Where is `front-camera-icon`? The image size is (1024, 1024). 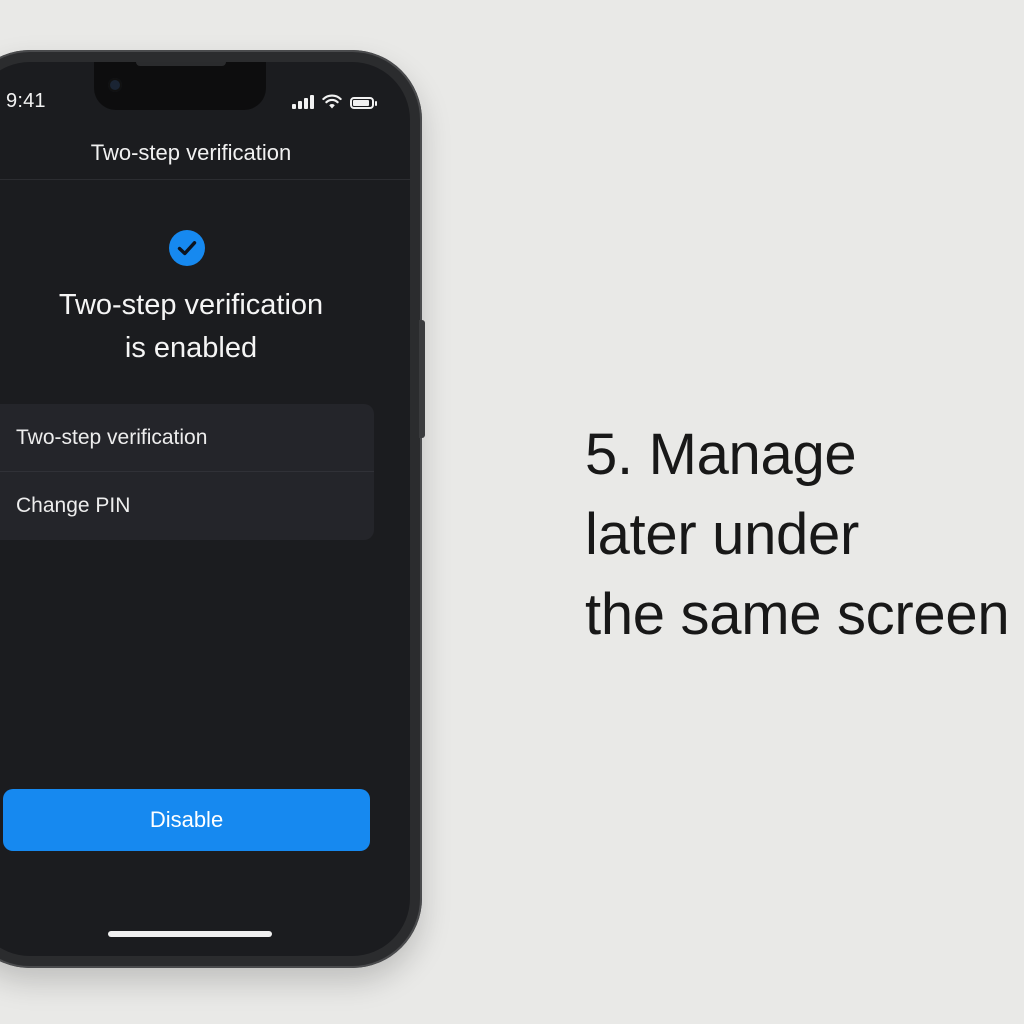 front-camera-icon is located at coordinates (115, 85).